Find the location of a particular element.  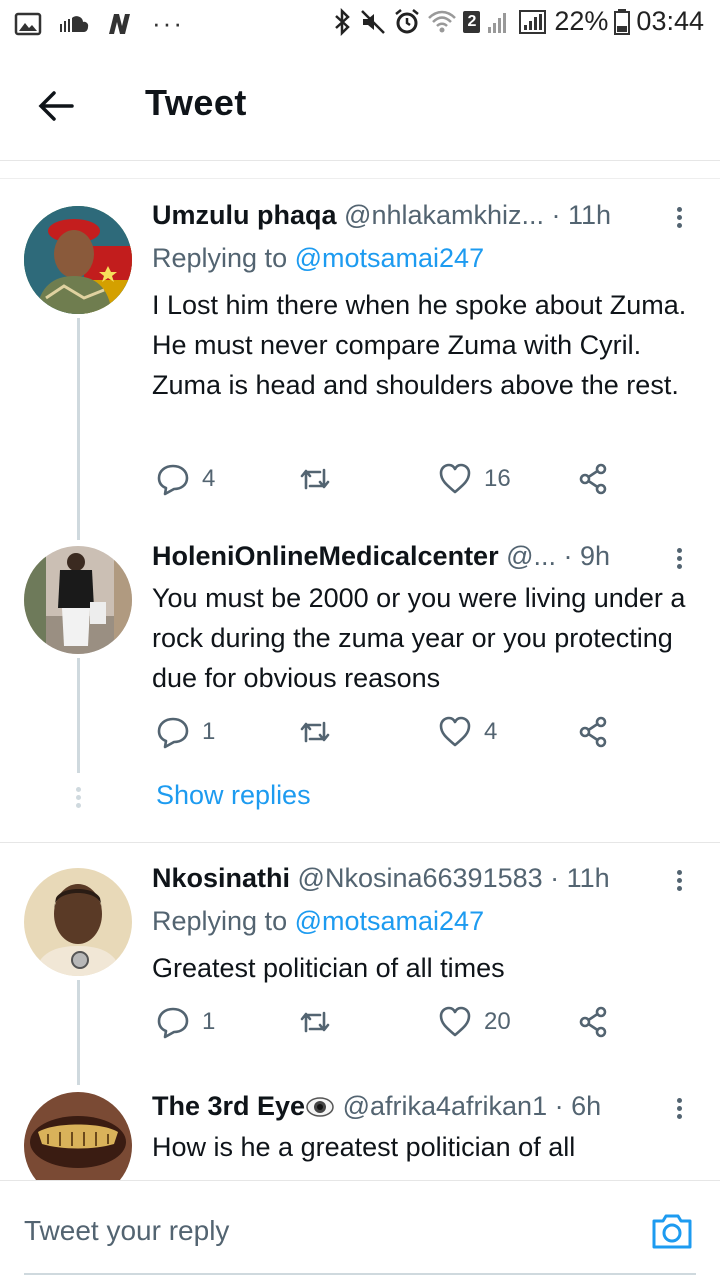

show-replies-link: Show replies is located at coordinates (233, 795).